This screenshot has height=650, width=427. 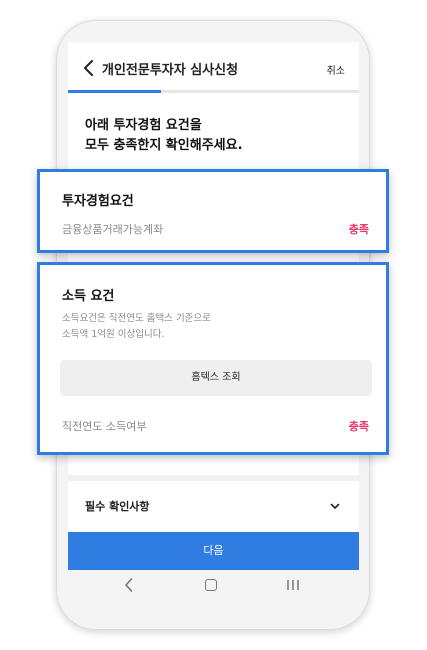 I want to click on income-desc-line-2: 소득액 1억원 이상입니다., so click(x=113, y=334).